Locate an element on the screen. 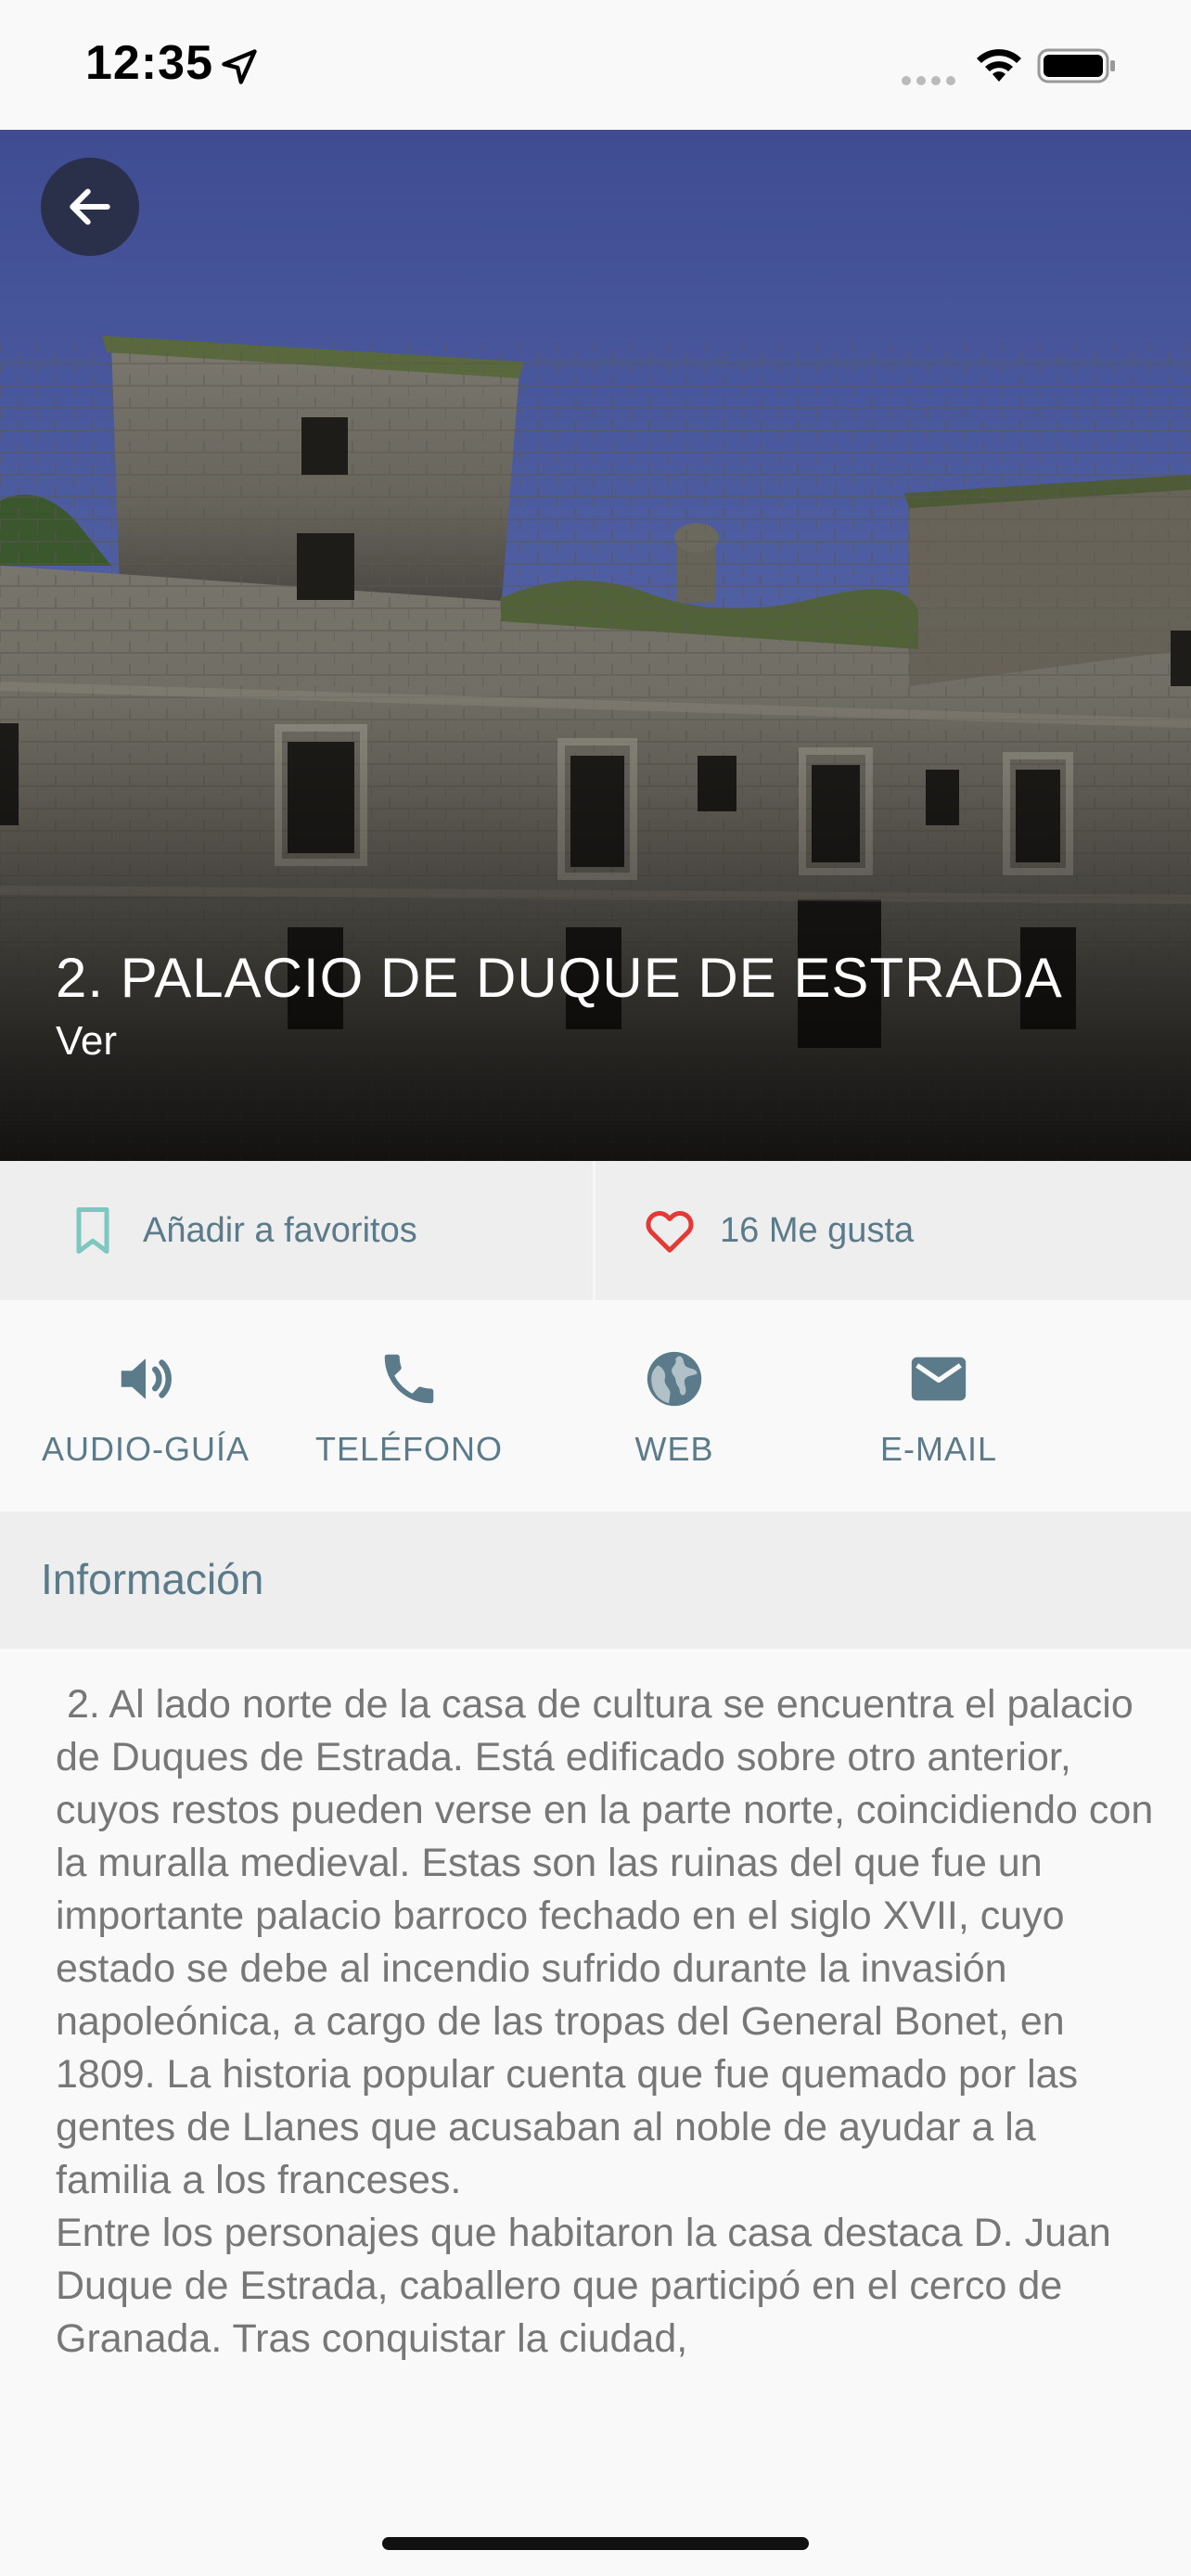  action-bar: Añadir a favoritos 16 Me gusta is located at coordinates (595, 1230).